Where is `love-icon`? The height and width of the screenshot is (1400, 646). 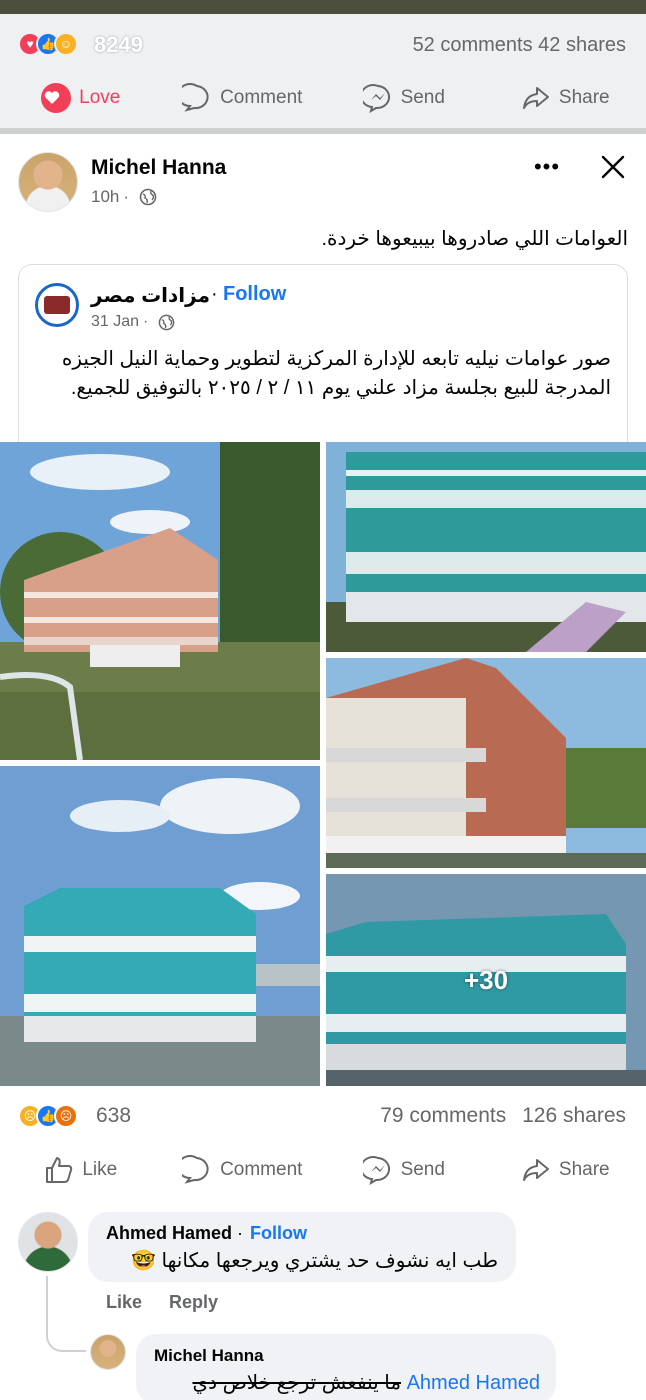
love-icon is located at coordinates (56, 98).